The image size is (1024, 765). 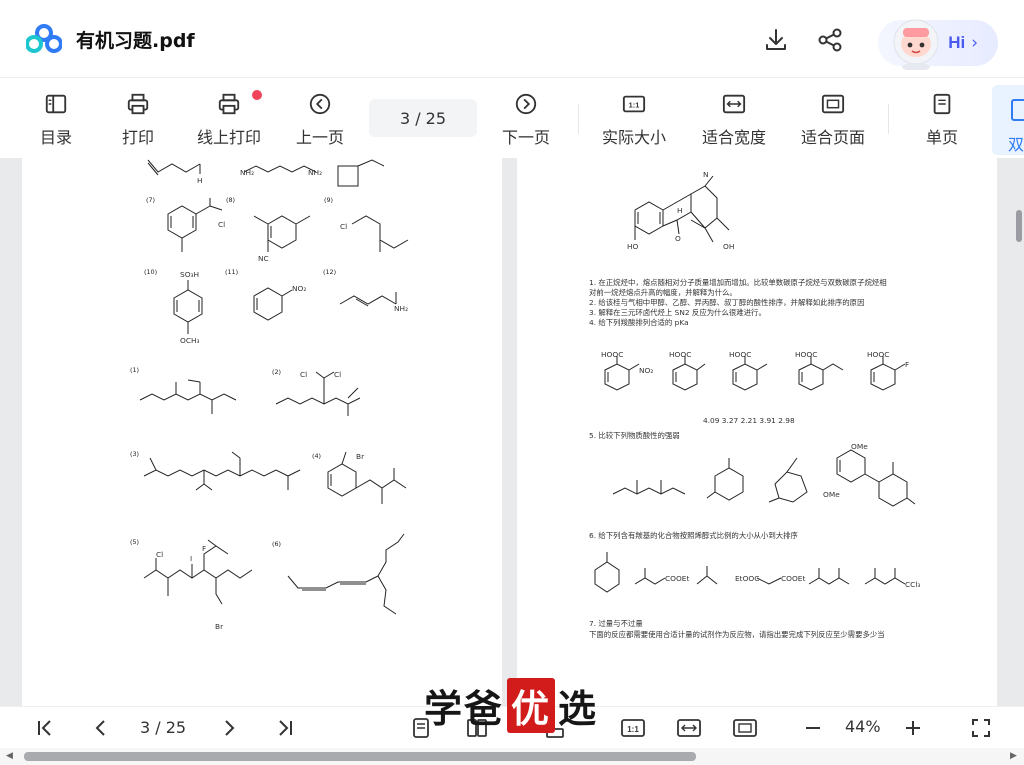 What do you see at coordinates (913, 728) in the screenshot?
I see `zoom-in-button` at bounding box center [913, 728].